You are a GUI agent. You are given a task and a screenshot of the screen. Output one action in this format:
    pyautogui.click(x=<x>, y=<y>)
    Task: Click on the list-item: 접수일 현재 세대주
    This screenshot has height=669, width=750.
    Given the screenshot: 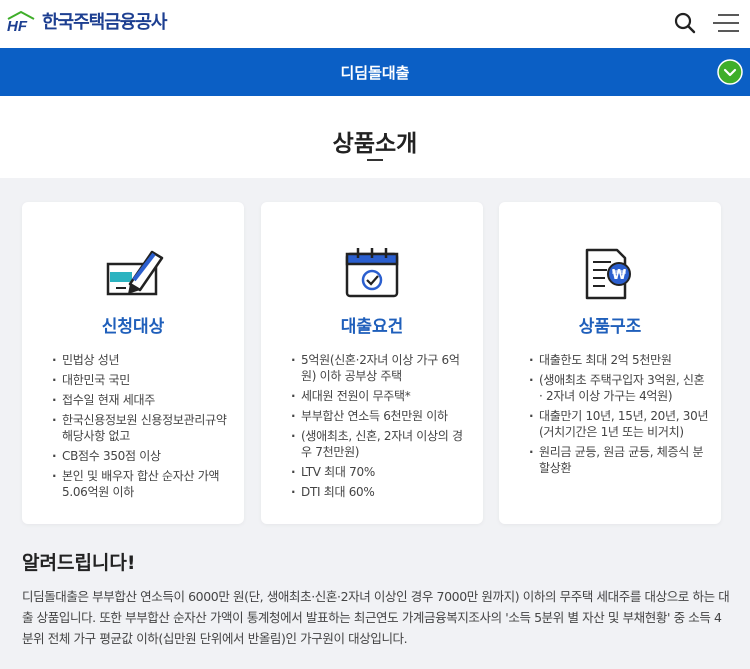 What is the action you would take?
    pyautogui.click(x=142, y=400)
    